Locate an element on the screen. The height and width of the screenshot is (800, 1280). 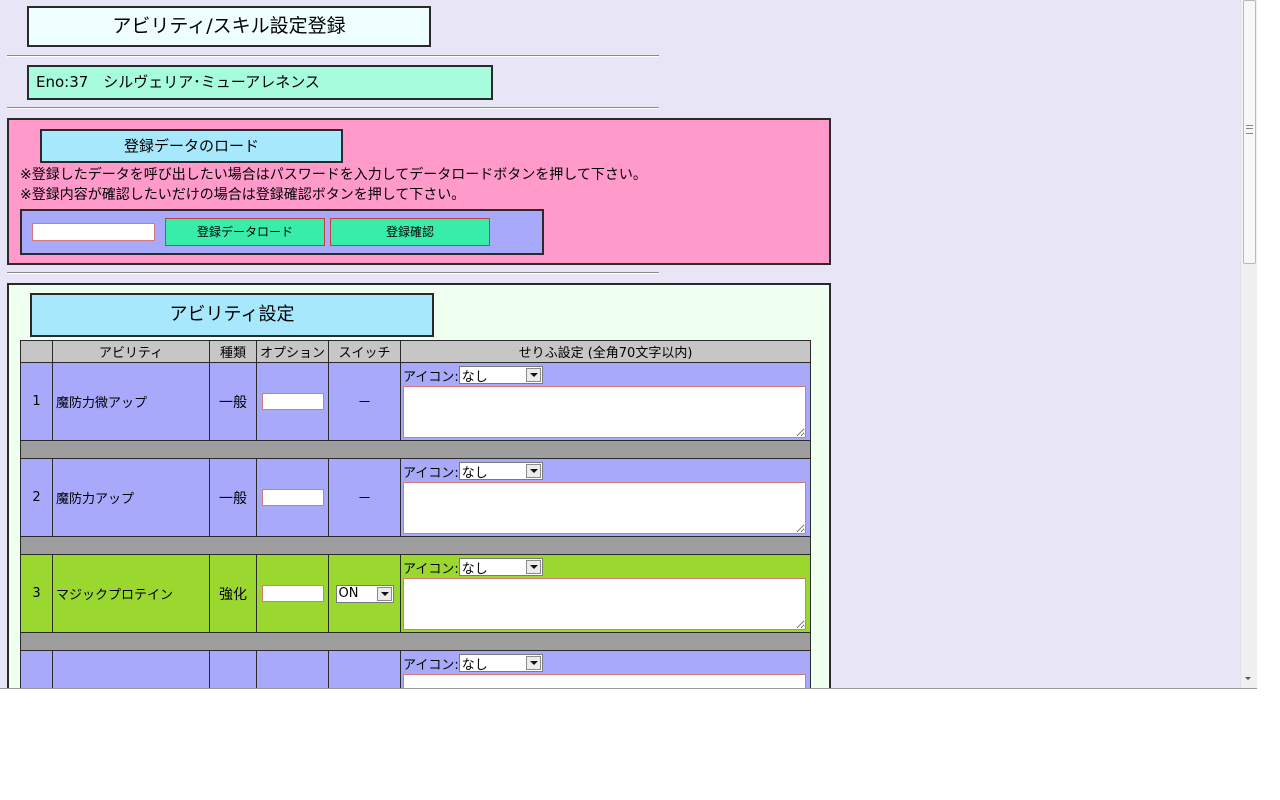
switch-cell: ON is located at coordinates (364, 593).